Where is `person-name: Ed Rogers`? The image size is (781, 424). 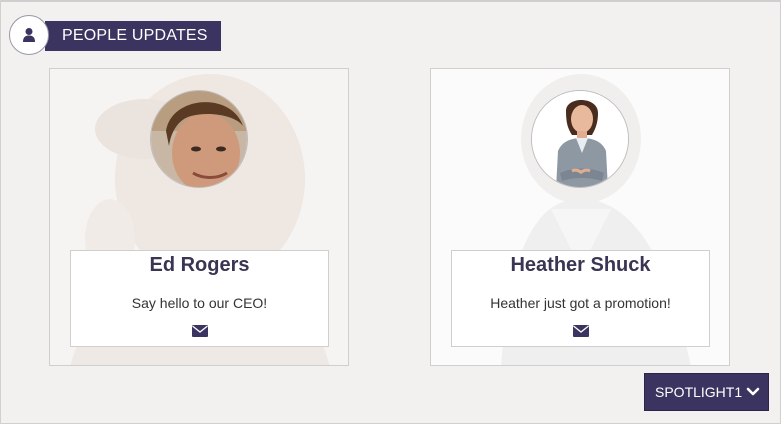 person-name: Ed Rogers is located at coordinates (199, 265).